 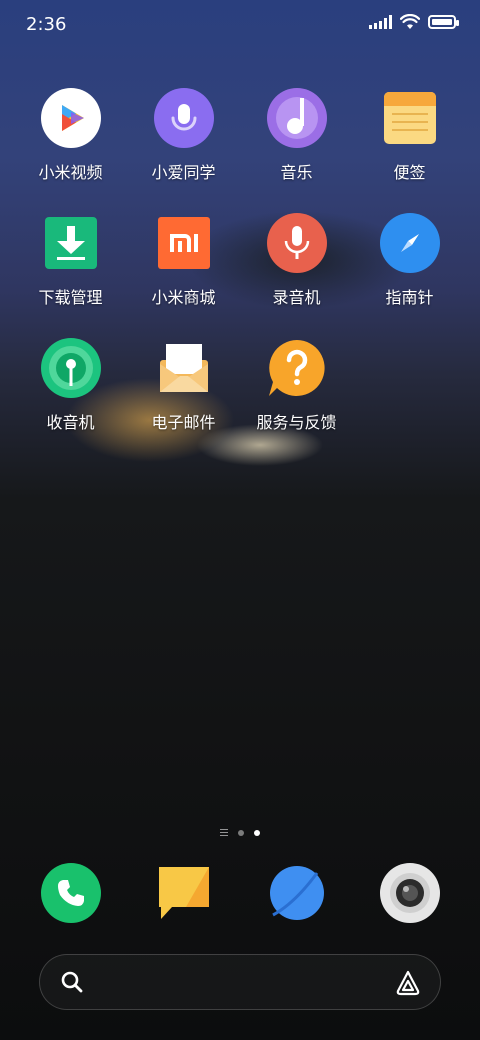 What do you see at coordinates (46, 24) in the screenshot?
I see `status-time: 2:36` at bounding box center [46, 24].